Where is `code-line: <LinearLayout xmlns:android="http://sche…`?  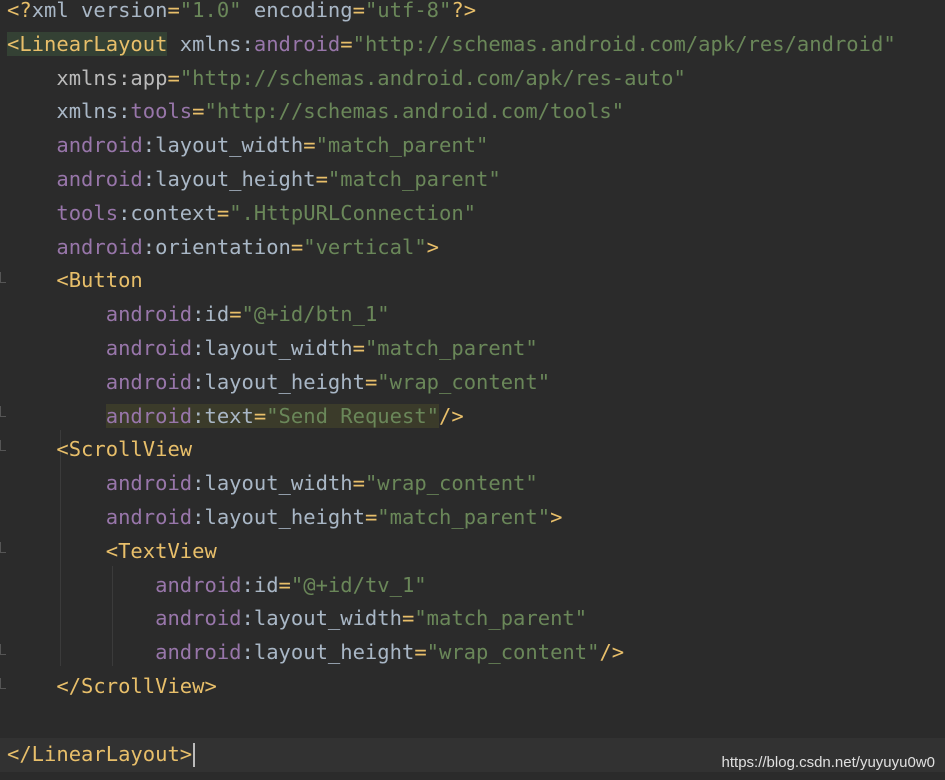 code-line: <LinearLayout xmlns:android="http://sche… is located at coordinates (472, 45).